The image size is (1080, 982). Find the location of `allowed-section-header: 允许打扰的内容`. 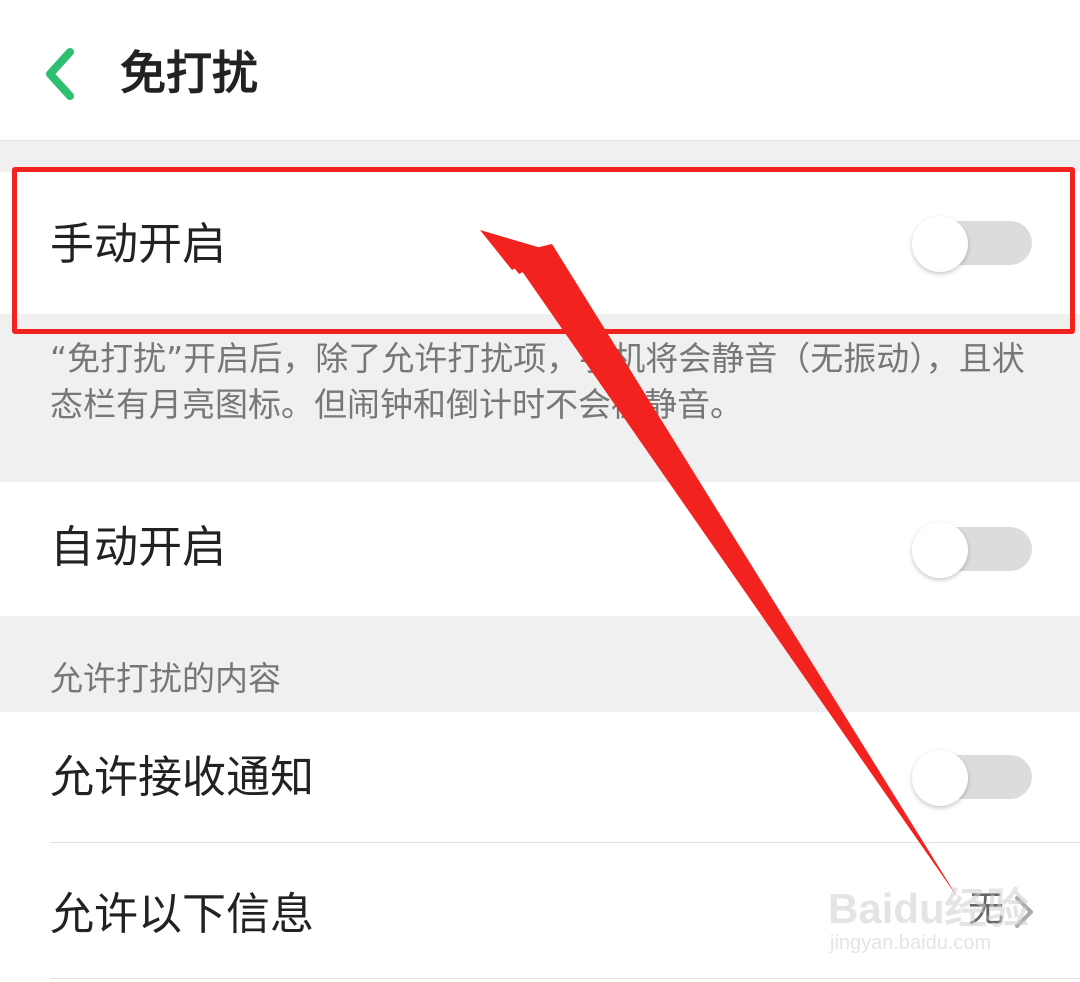

allowed-section-header: 允许打扰的内容 is located at coordinates (165, 678).